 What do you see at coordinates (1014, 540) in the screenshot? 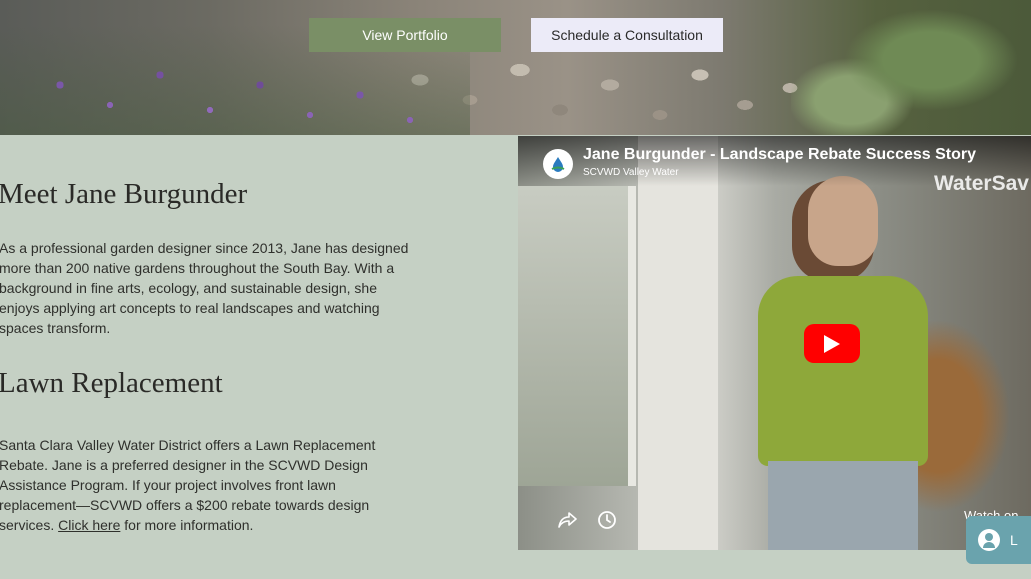
I see `login-label: L` at bounding box center [1014, 540].